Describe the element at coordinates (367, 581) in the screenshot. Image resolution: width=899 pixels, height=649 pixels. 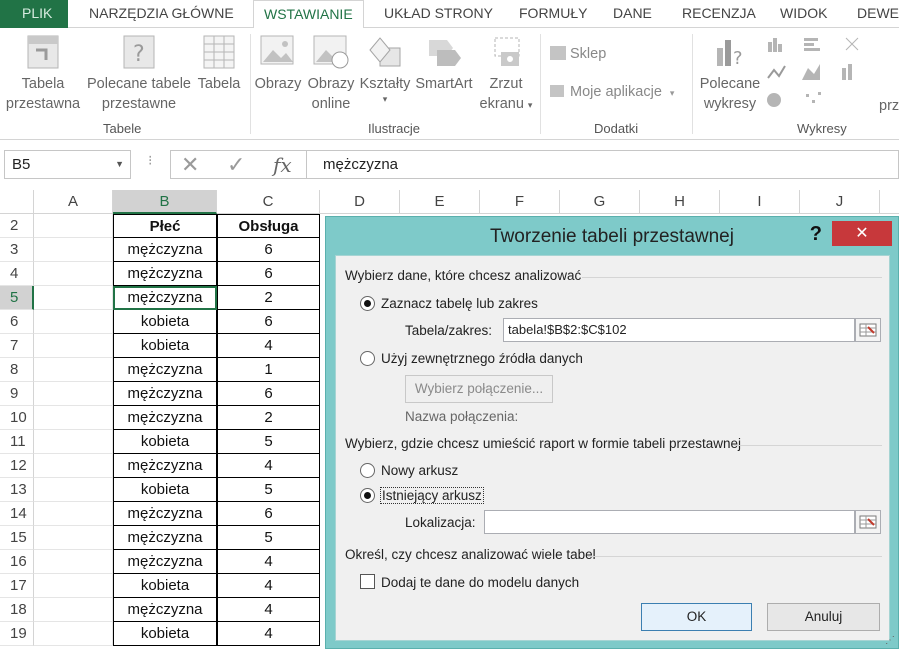
I see `add-to-model-checkbox` at that location.